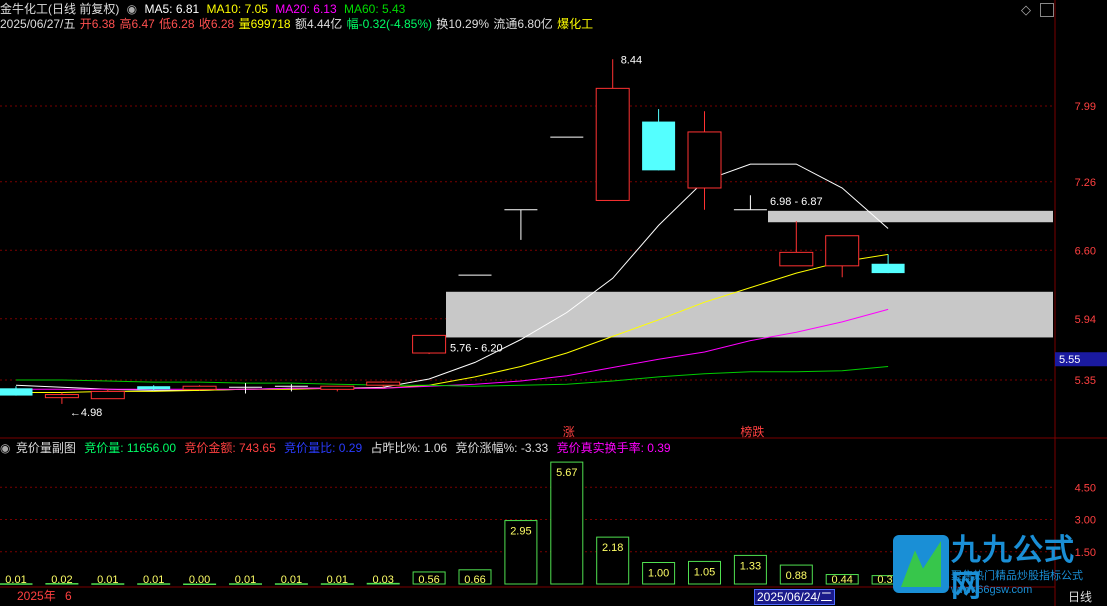  Describe the element at coordinates (566, 473) in the screenshot. I see `volume-value-label: 5.67` at that location.